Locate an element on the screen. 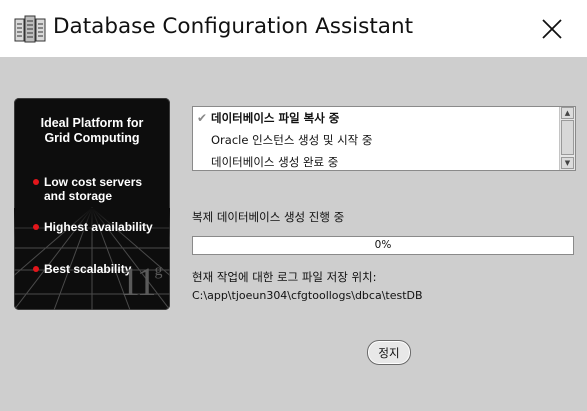 The height and width of the screenshot is (411, 587). checkmark-icon: ✔ is located at coordinates (202, 118).